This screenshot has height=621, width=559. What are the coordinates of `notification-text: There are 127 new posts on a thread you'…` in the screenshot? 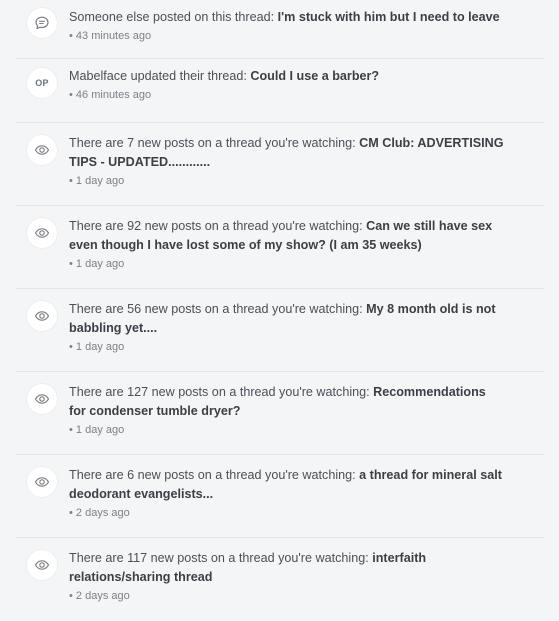 It's located at (277, 401).